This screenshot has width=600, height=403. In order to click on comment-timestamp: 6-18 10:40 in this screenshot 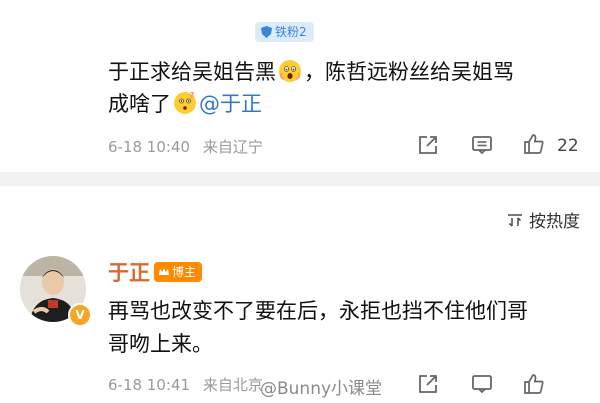, I will do `click(149, 147)`.